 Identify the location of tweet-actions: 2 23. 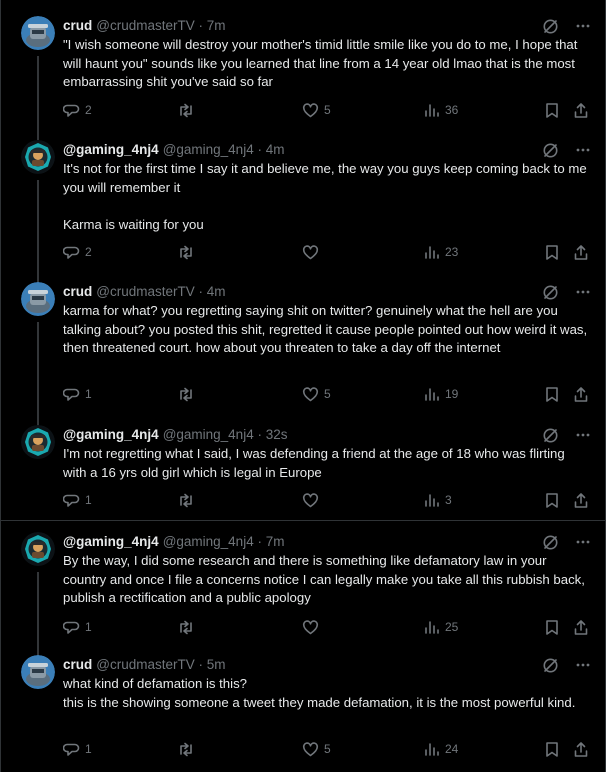
(327, 252).